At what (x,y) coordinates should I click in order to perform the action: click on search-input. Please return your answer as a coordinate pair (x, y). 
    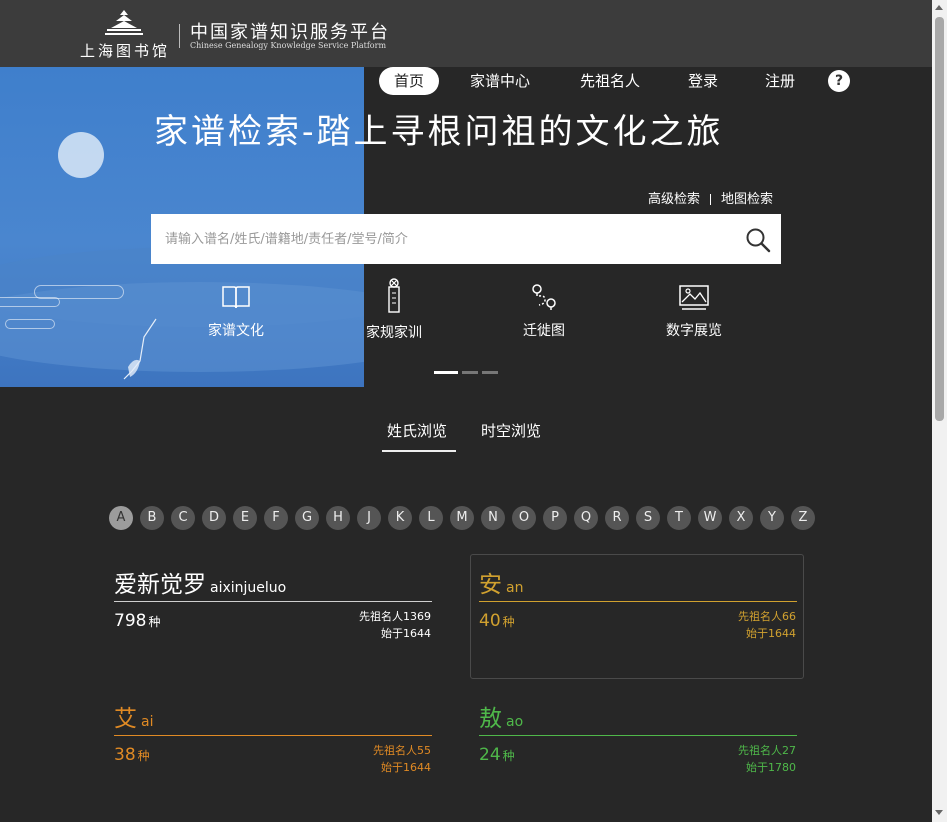
    Looking at the image, I should click on (450, 239).